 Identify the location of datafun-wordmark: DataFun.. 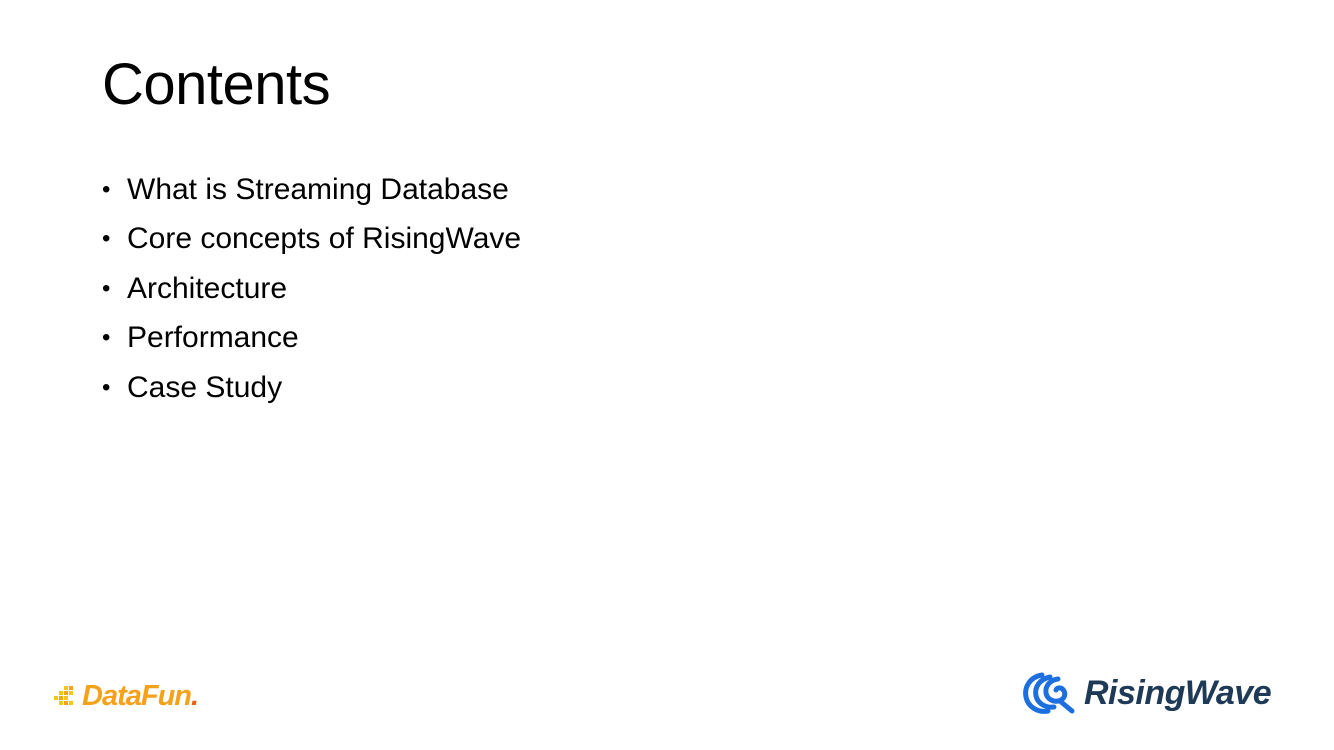
(140, 695).